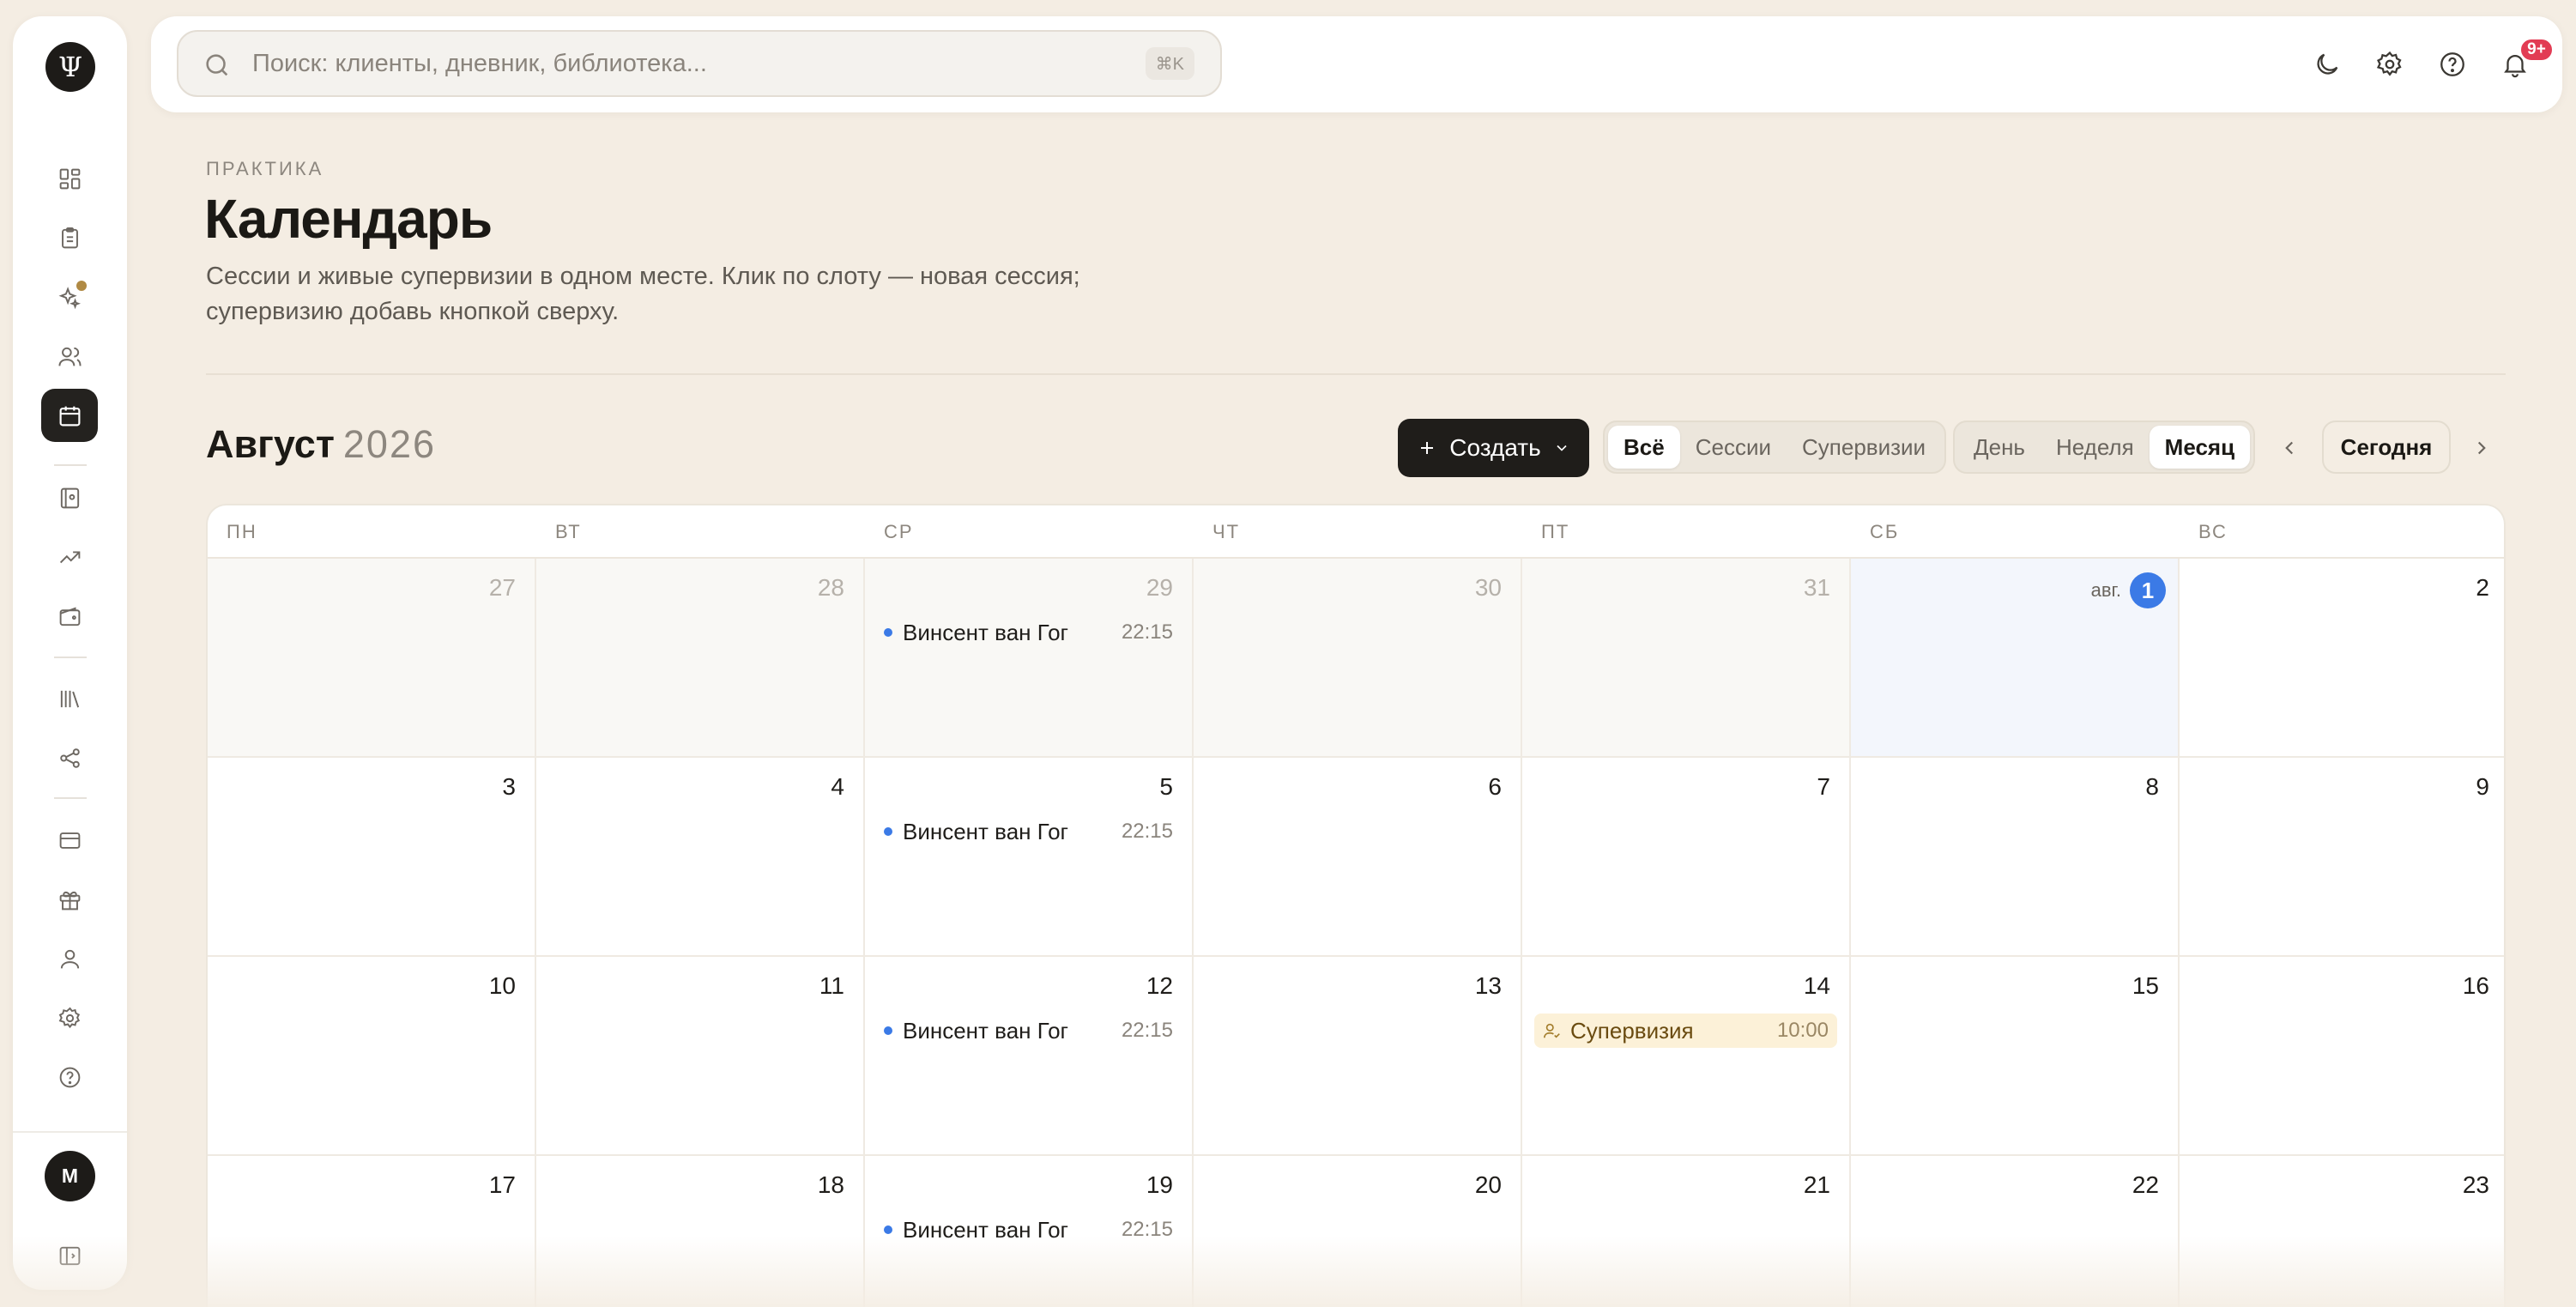 The height and width of the screenshot is (1307, 2576). I want to click on gear-icon, so click(2389, 64).